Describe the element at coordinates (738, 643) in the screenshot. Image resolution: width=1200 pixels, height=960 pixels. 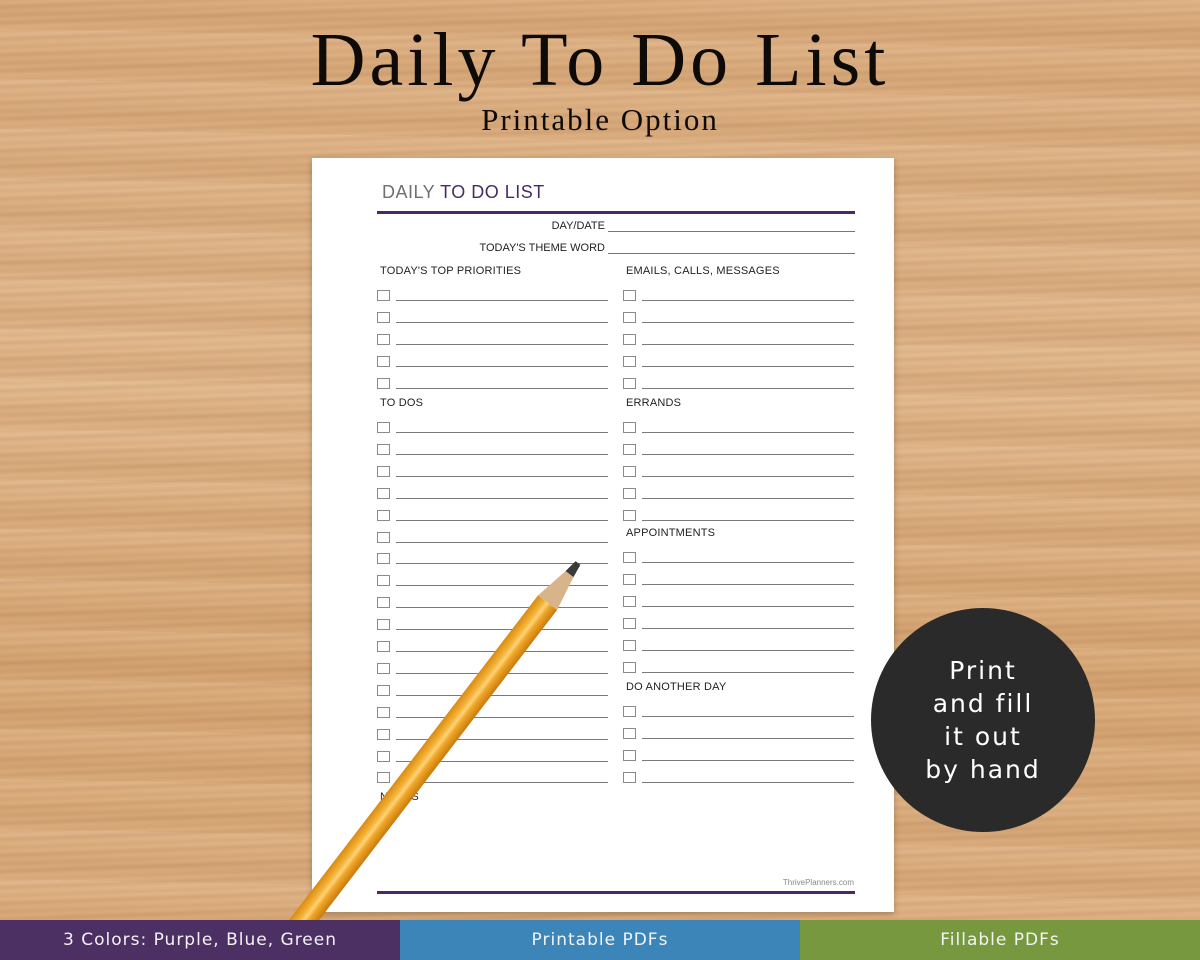
I see `checklist-row-appointments` at that location.